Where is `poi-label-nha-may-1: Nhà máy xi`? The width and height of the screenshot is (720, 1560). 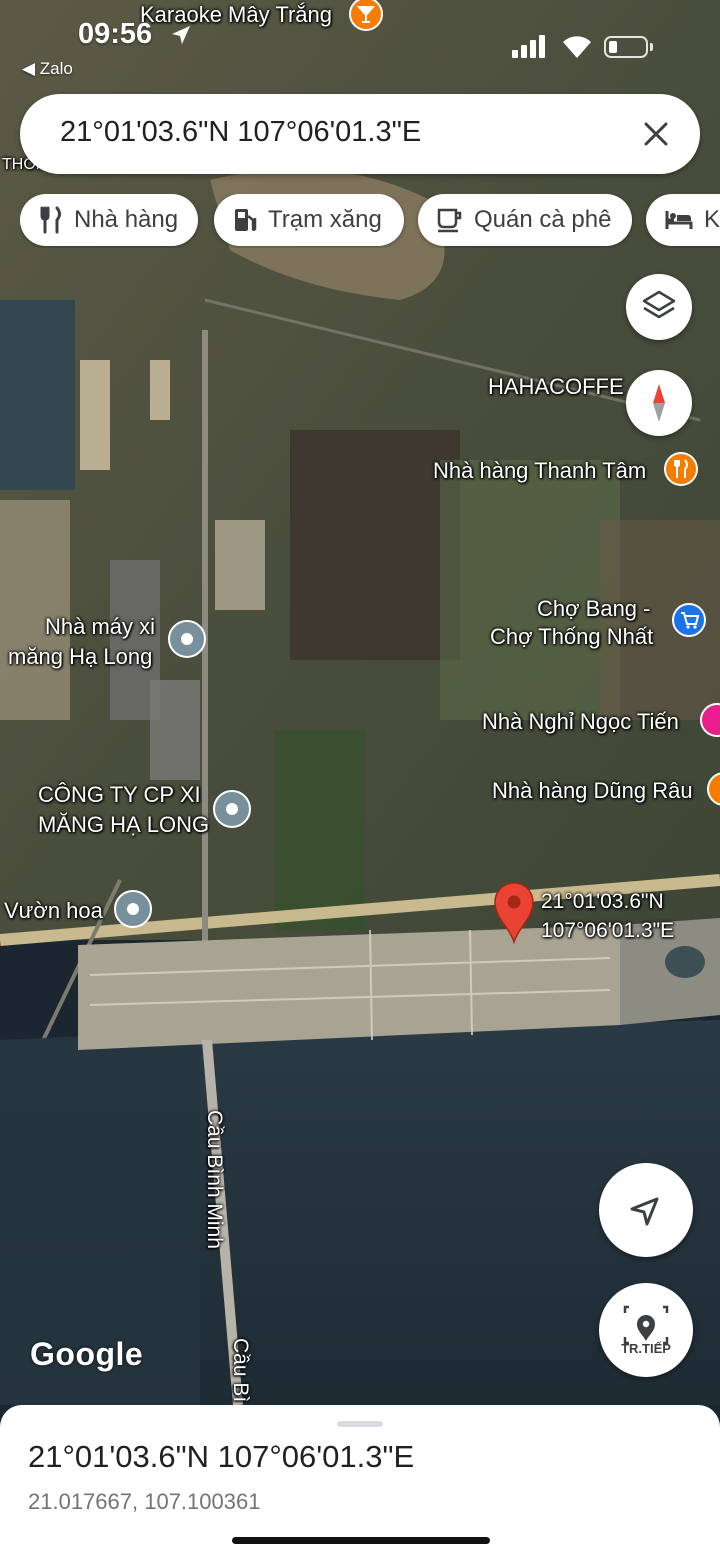
poi-label-nha-may-1: Nhà máy xi is located at coordinates (100, 627).